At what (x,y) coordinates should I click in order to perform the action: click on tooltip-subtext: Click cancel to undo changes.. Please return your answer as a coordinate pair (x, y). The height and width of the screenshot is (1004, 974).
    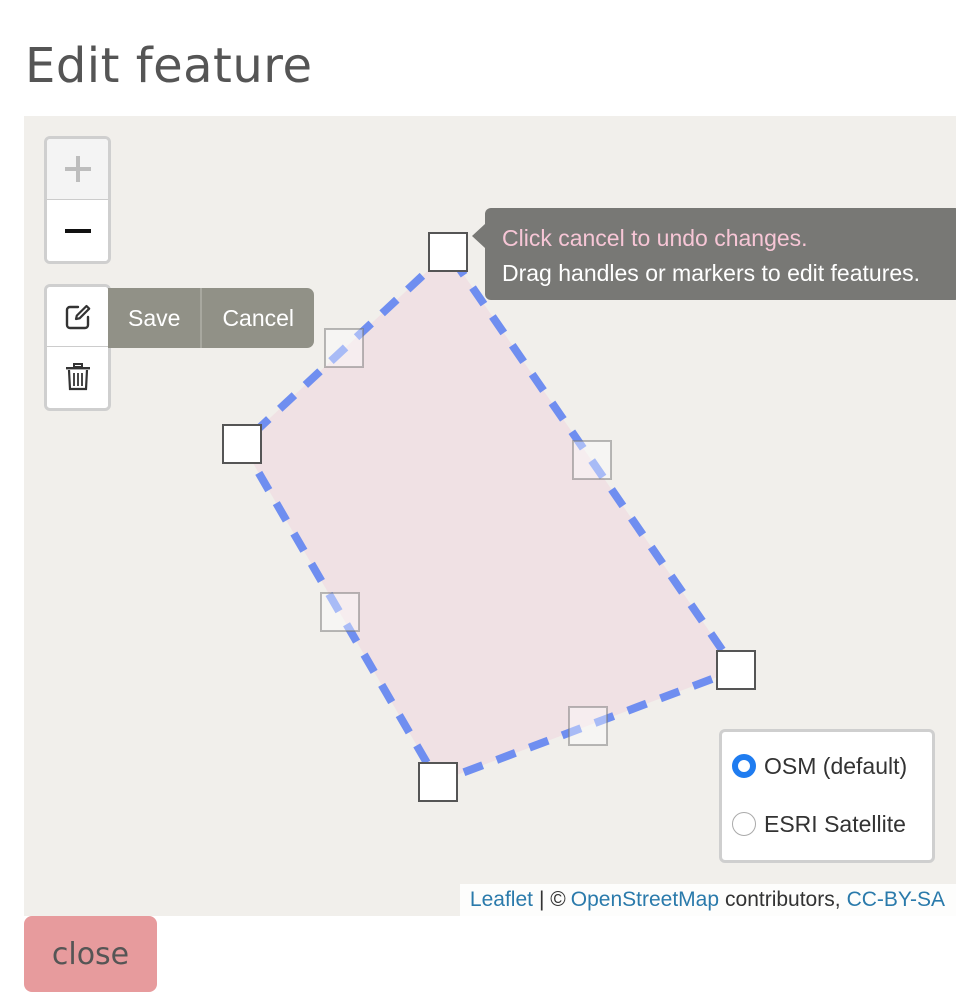
    Looking at the image, I should click on (655, 238).